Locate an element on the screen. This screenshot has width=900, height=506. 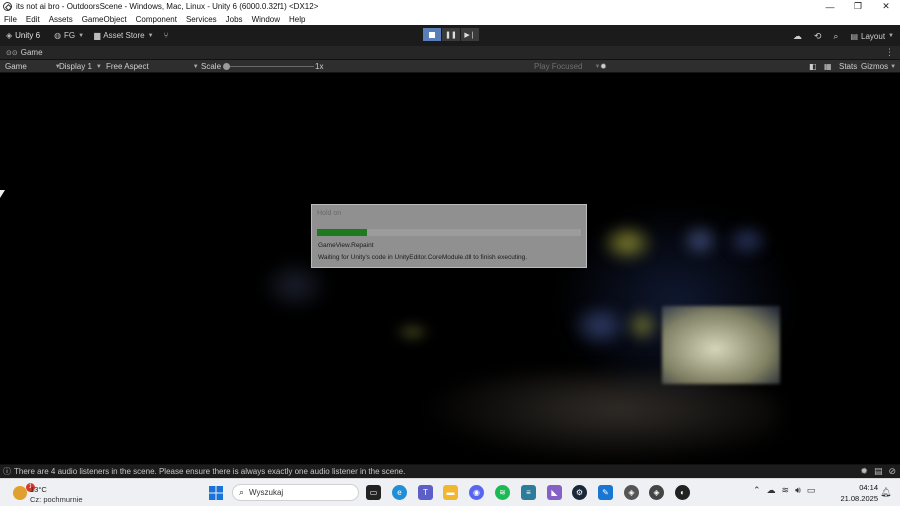
more-options-icon: ⋮ is located at coordinates (889, 52).